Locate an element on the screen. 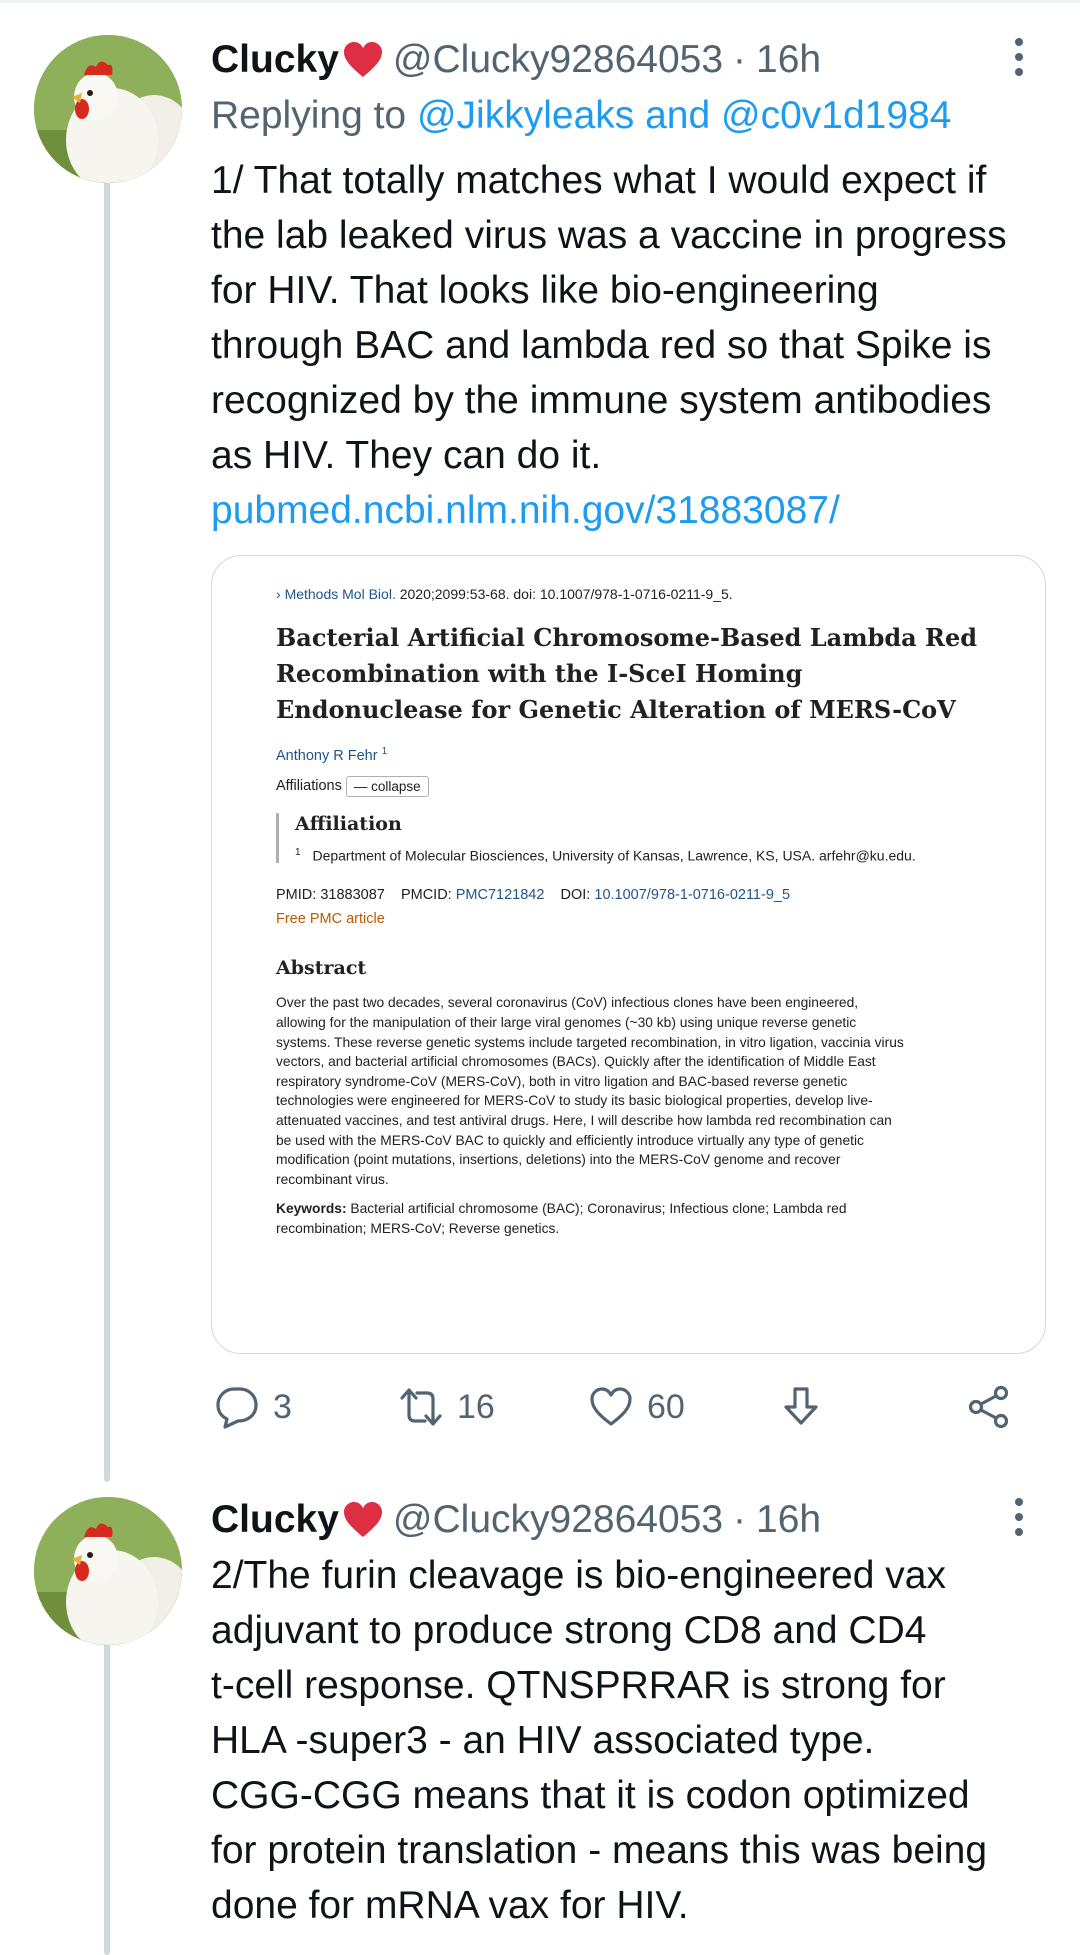 The width and height of the screenshot is (1080, 1955). like-count: 60 is located at coordinates (666, 1406).